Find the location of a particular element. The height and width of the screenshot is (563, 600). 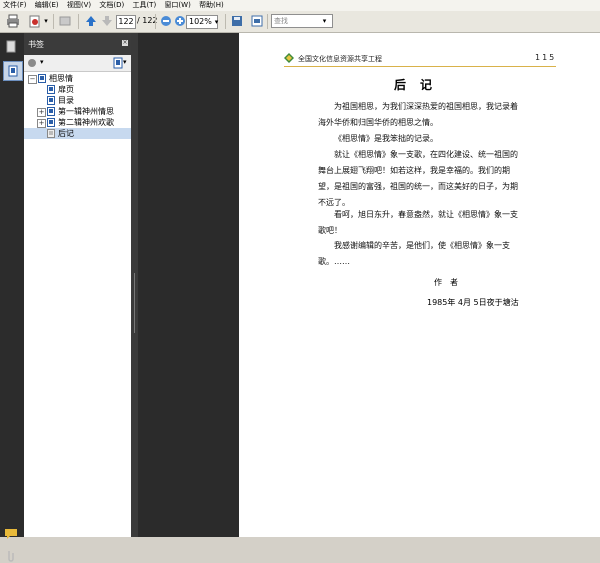

bookmark-item-selected: 后记 is located at coordinates (77, 133).